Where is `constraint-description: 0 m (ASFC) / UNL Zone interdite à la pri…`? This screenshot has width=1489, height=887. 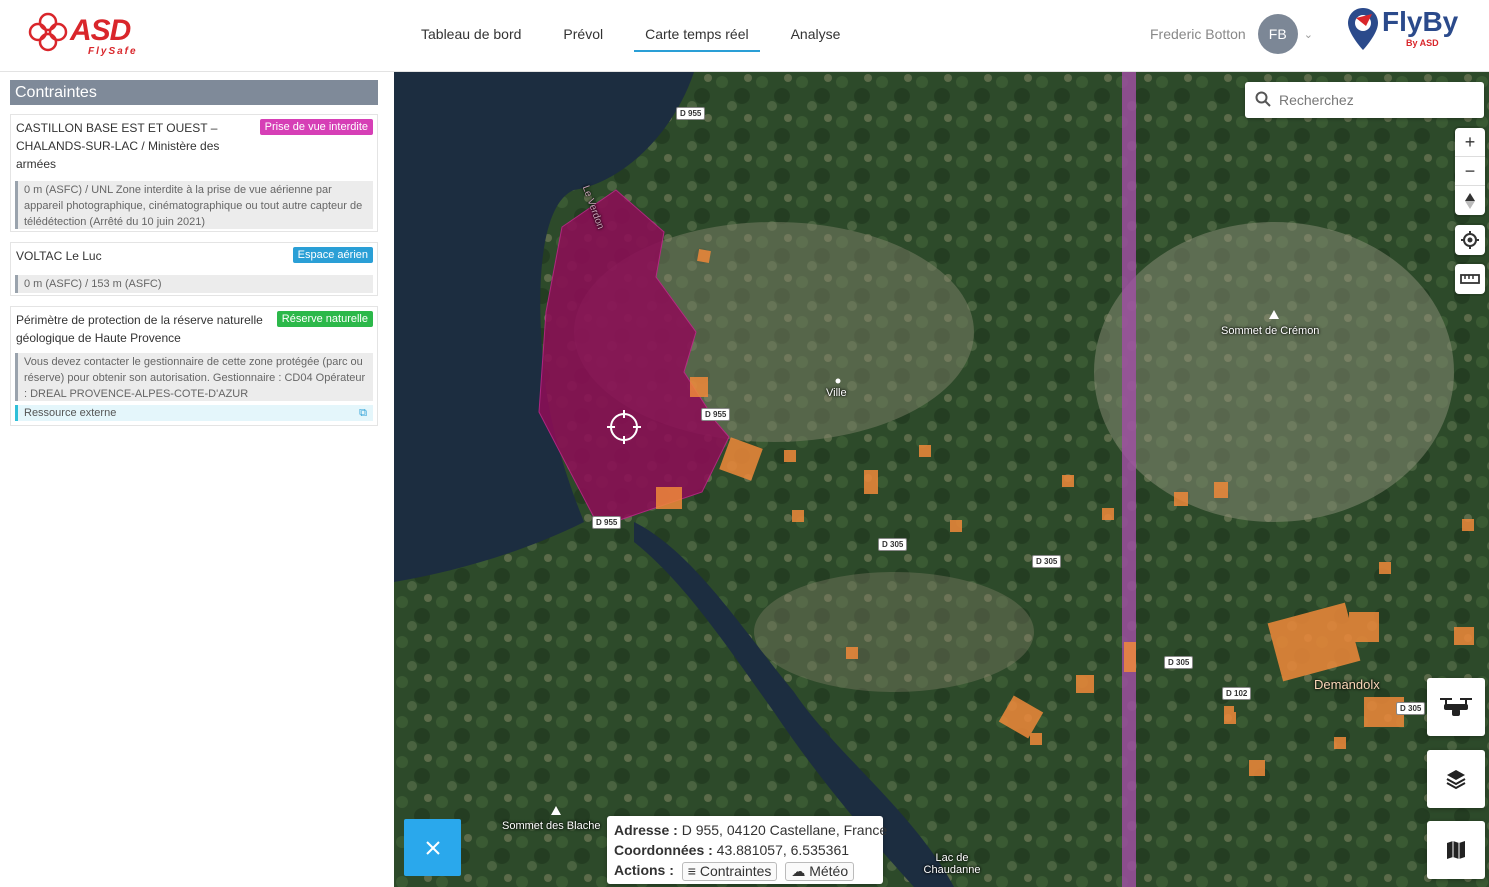
constraint-description: 0 m (ASFC) / UNL Zone interdite à la pri… is located at coordinates (194, 205).